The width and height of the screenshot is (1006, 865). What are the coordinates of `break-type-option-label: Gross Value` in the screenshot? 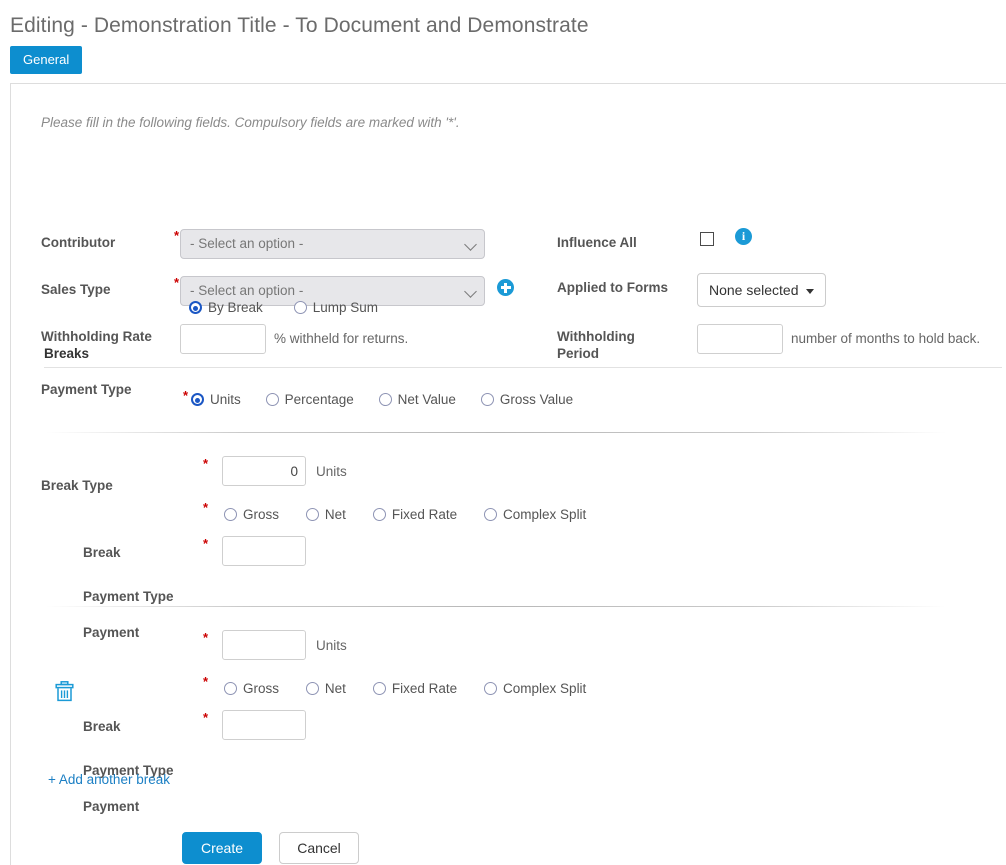 It's located at (536, 400).